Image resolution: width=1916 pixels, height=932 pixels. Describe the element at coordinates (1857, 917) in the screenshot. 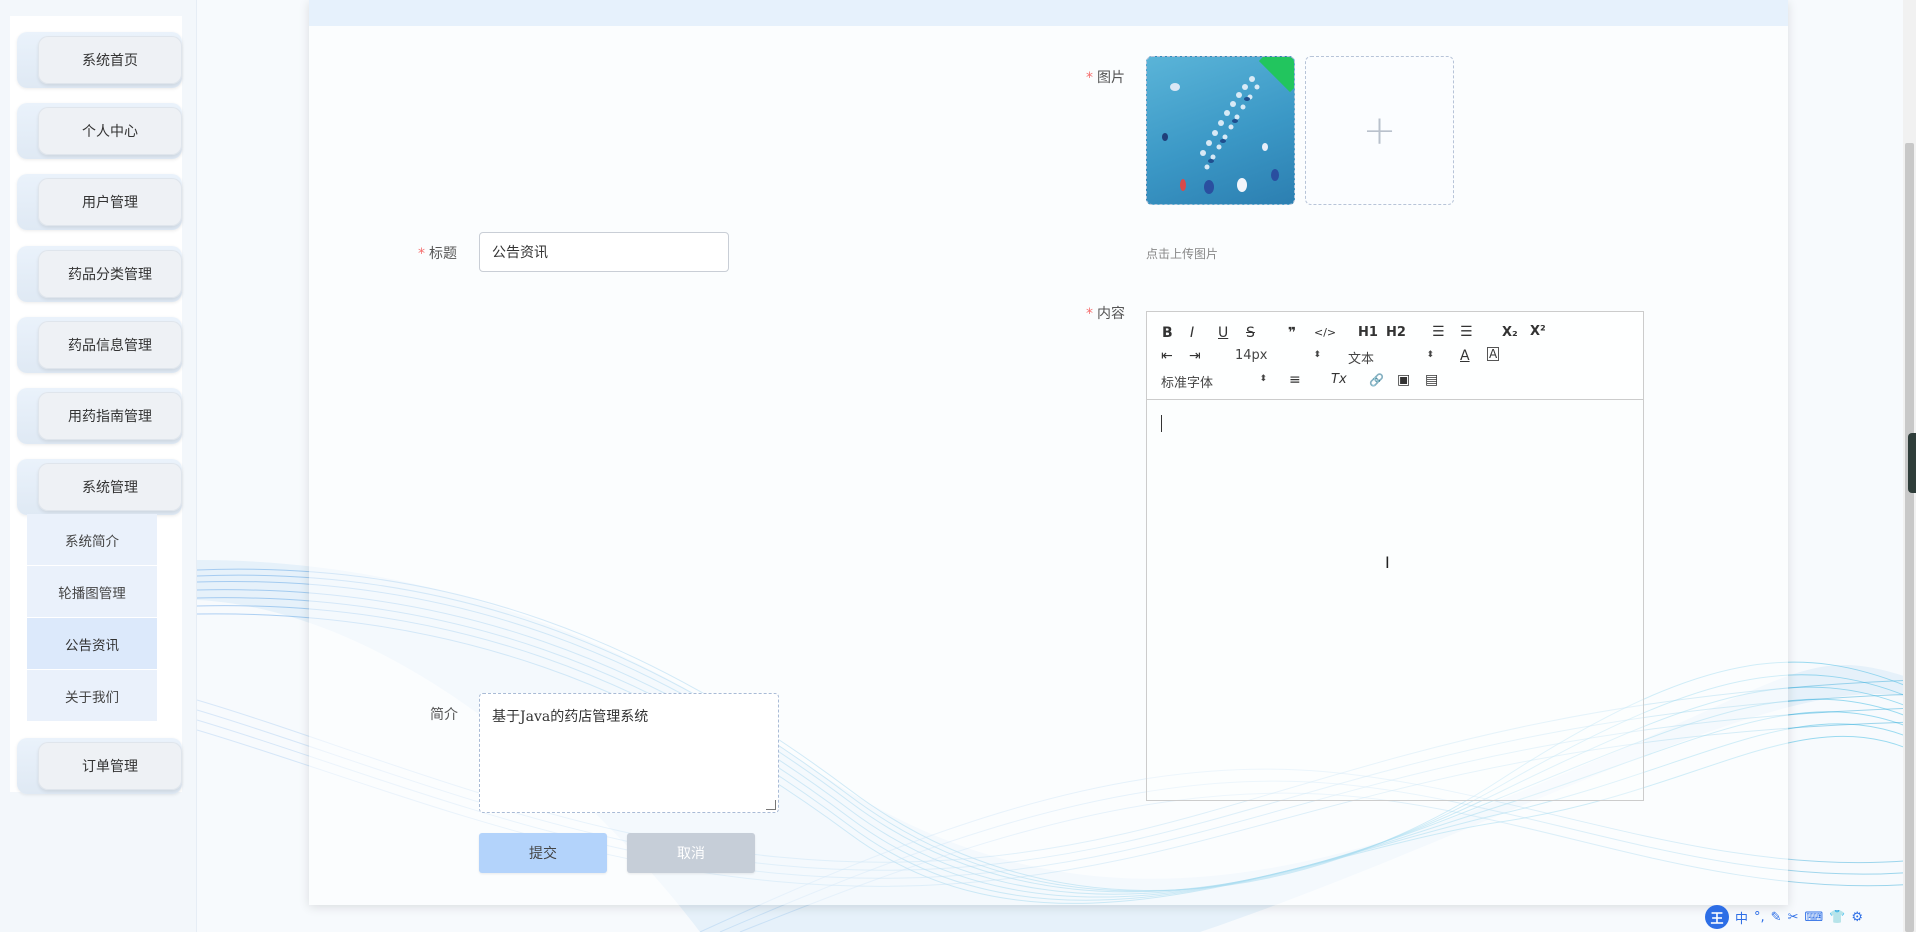

I see `gear-icon: ⚙` at that location.